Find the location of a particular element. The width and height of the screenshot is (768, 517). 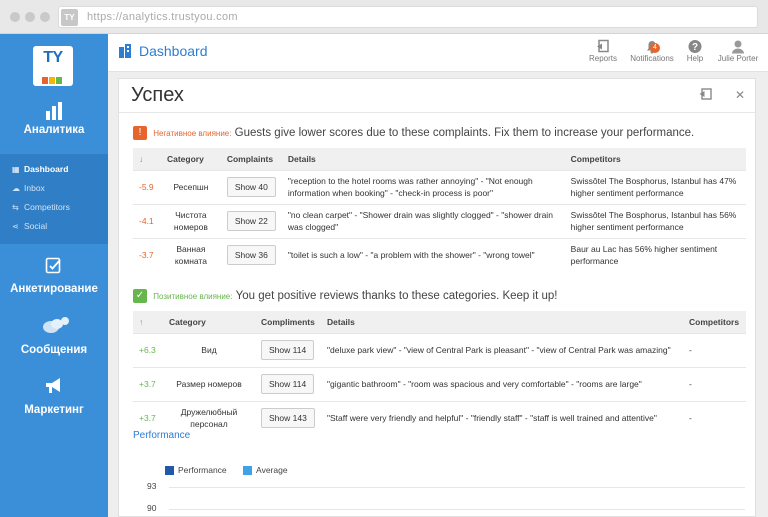

score: -5.9 is located at coordinates (147, 186).